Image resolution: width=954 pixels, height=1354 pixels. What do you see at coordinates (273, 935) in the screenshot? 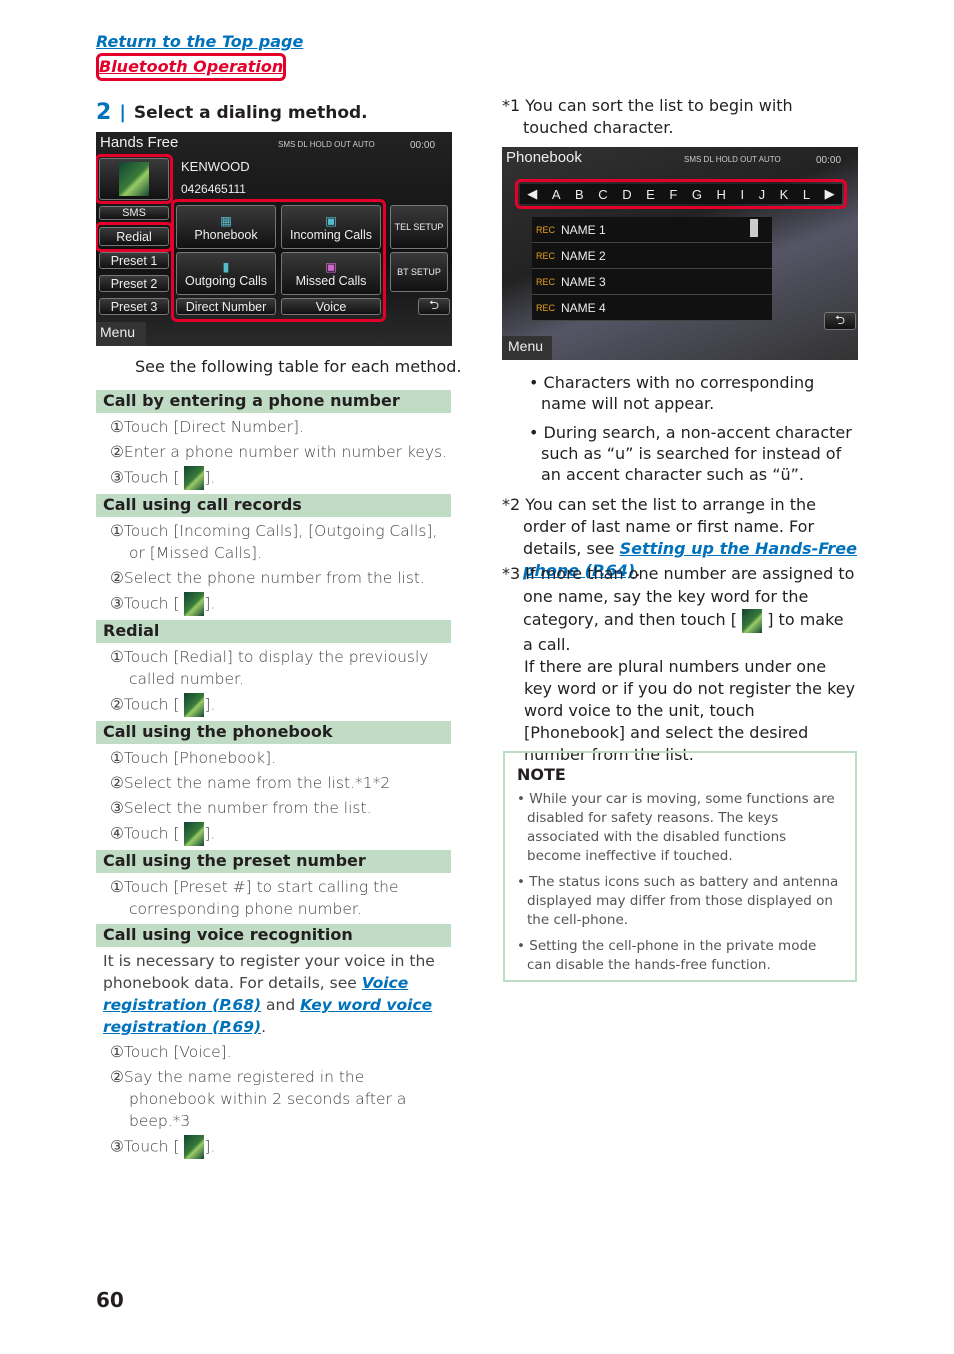
I see `section-header: Call using voice recognition` at bounding box center [273, 935].